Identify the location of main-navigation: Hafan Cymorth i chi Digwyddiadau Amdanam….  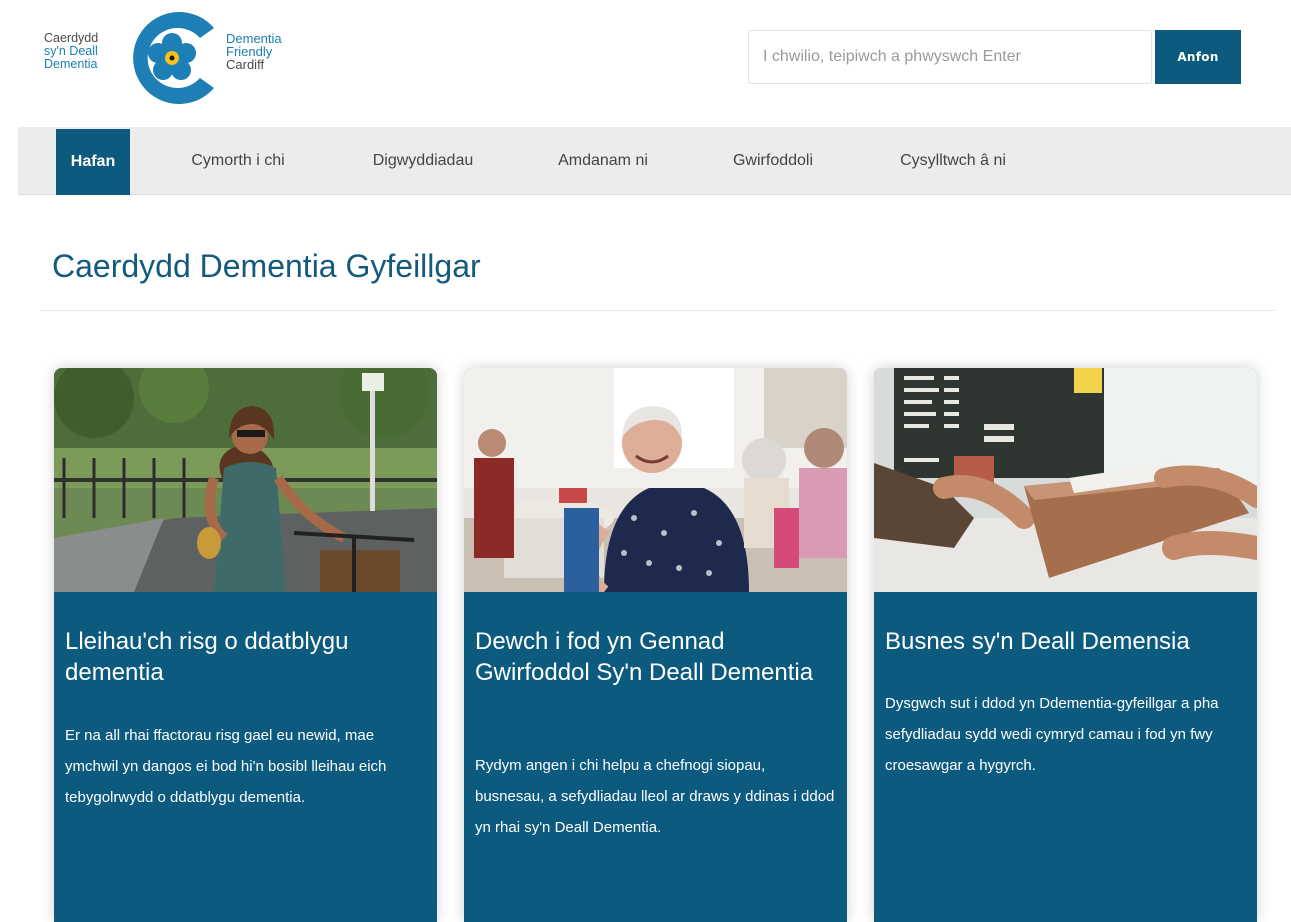
(654, 161).